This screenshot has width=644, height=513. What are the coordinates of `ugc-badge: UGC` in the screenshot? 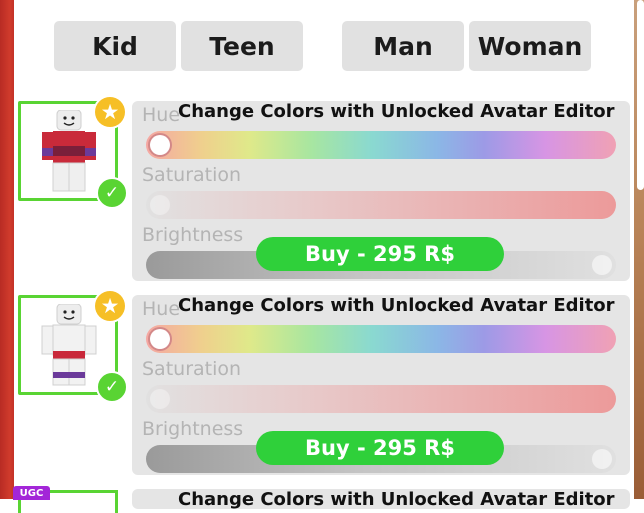 It's located at (31, 493).